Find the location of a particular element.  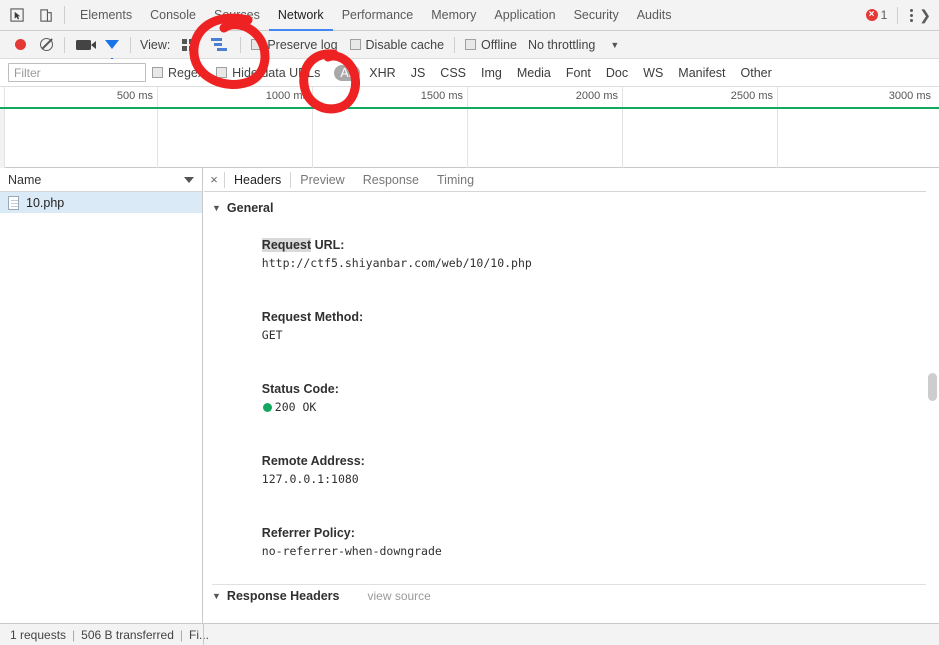

regex-checkbox: Regex is located at coordinates (178, 73).